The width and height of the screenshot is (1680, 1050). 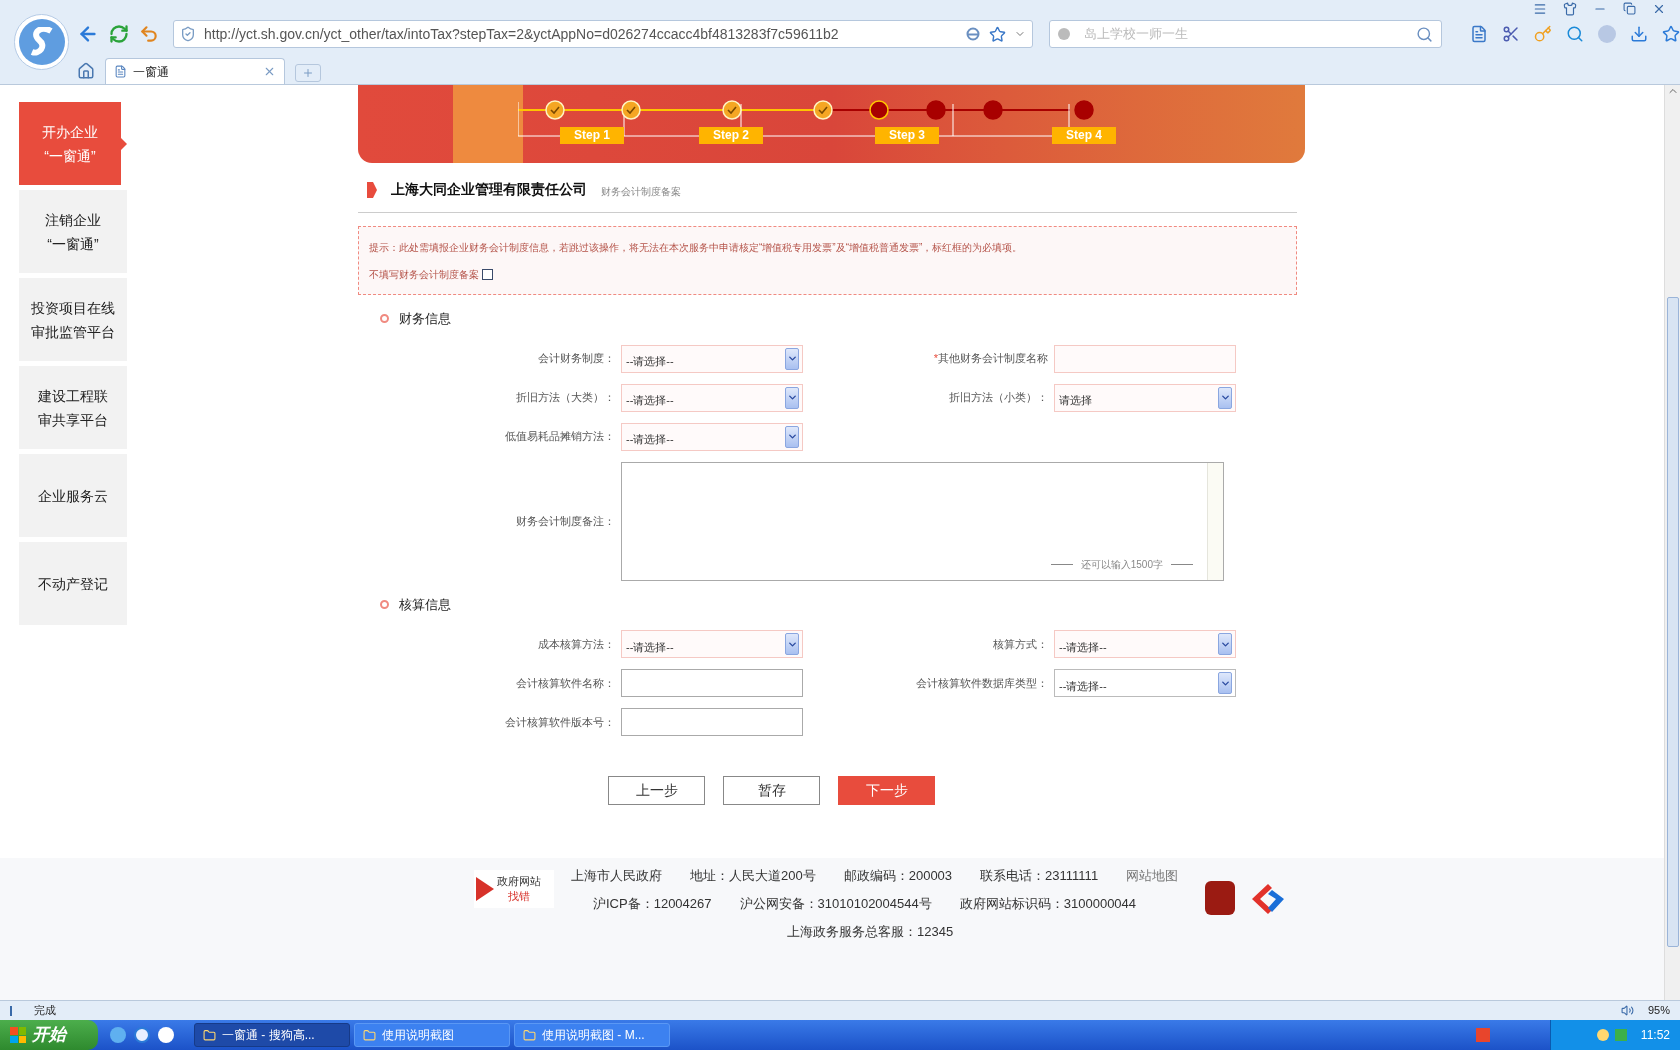 What do you see at coordinates (870, 932) in the screenshot?
I see `footer-text: 上海政务服务总客服：12345` at bounding box center [870, 932].